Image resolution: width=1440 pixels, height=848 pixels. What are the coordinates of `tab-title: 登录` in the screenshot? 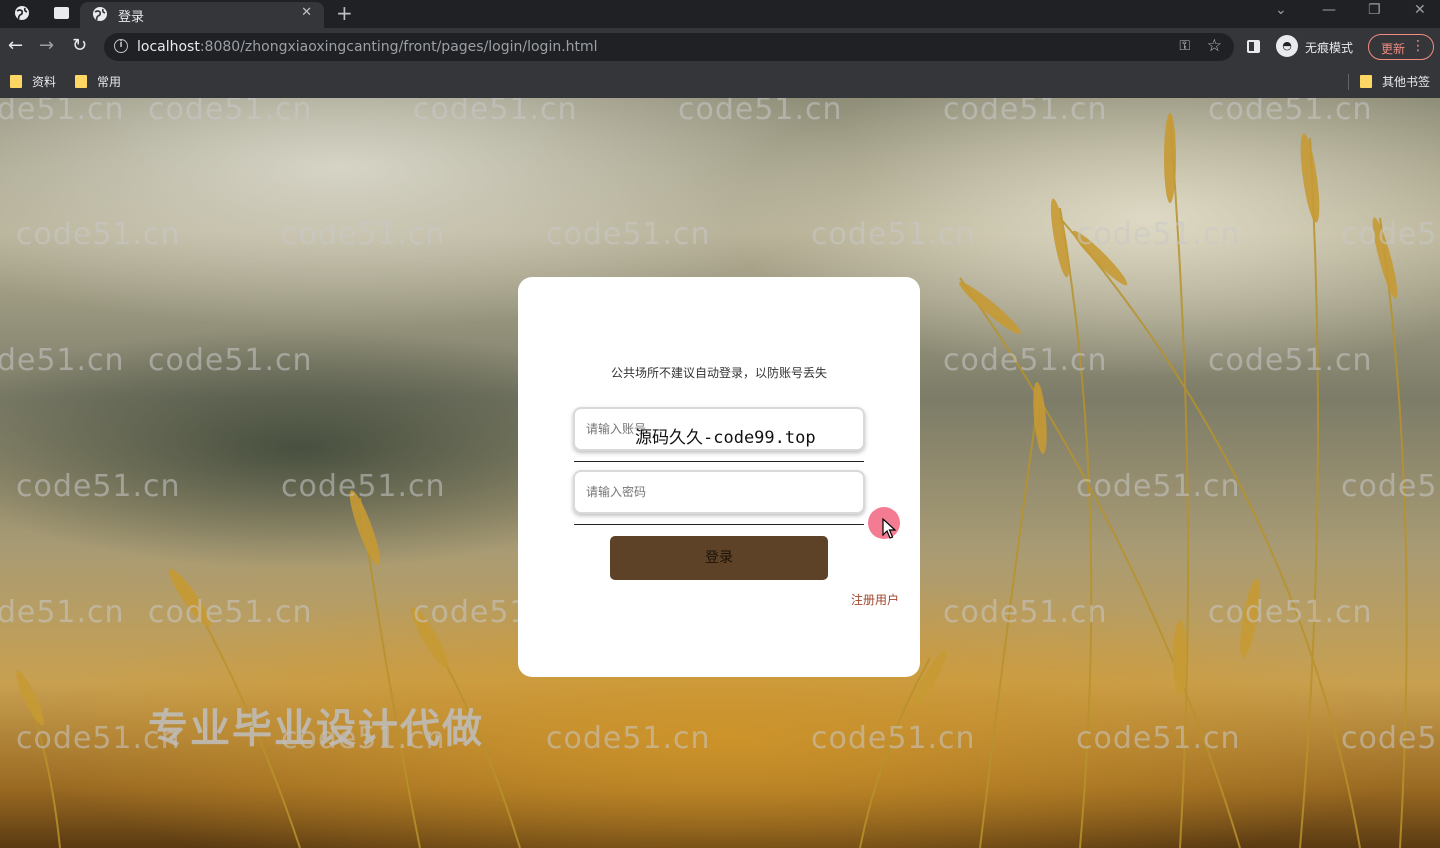 It's located at (131, 17).